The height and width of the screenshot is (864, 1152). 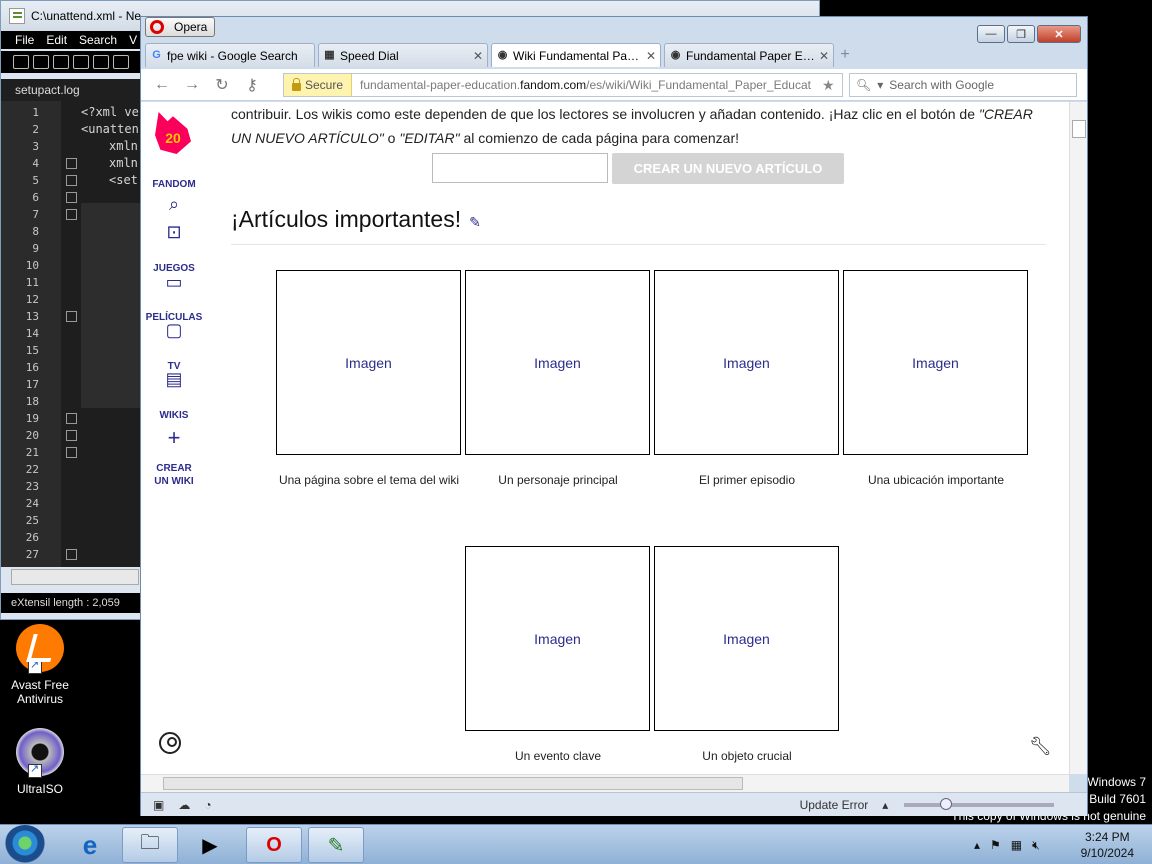 What do you see at coordinates (174, 184) in the screenshot?
I see `rail-fandom-link: FANDOM` at bounding box center [174, 184].